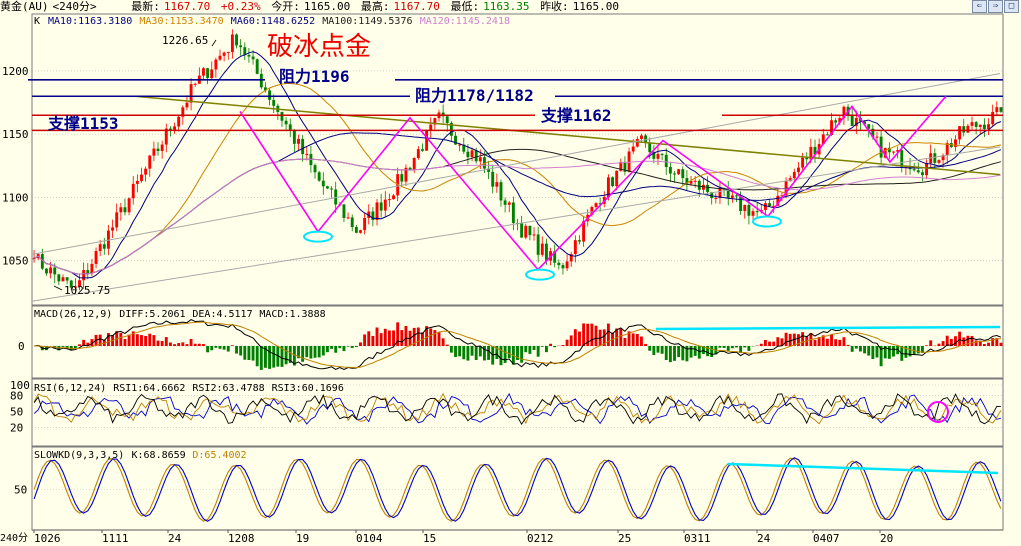  Describe the element at coordinates (624, 538) in the screenshot. I see `x-tick-label: 25` at that location.